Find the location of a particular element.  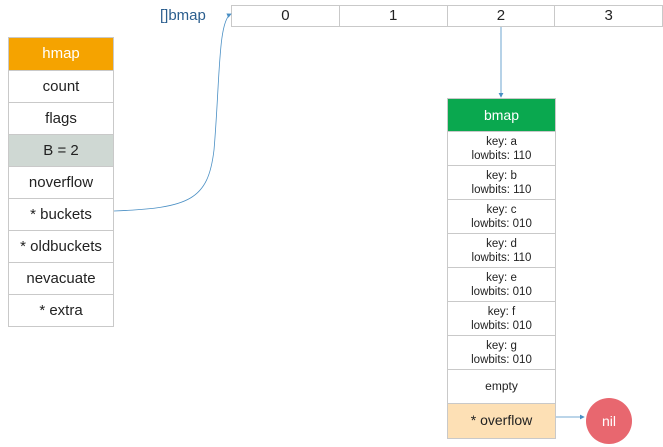

hmap-field-oldbuckets: * oldbuckets is located at coordinates (61, 246).